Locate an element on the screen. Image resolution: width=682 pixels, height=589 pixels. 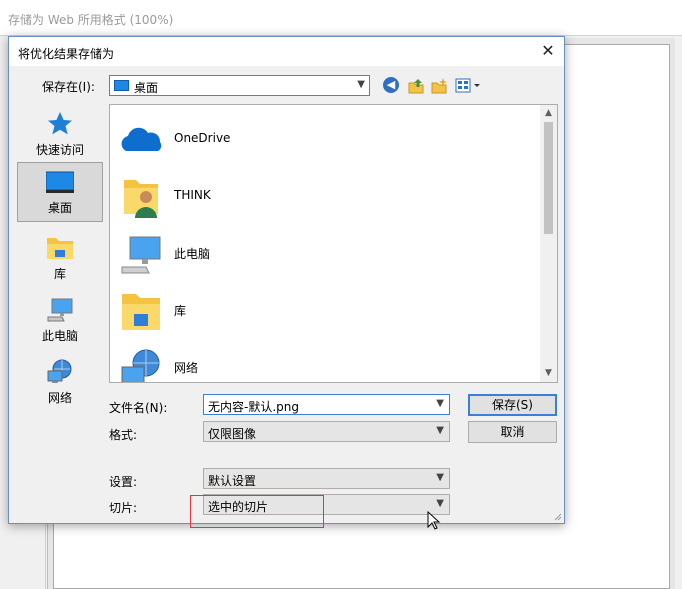
file-item-onedrive: OneDrive is located at coordinates (326, 140).